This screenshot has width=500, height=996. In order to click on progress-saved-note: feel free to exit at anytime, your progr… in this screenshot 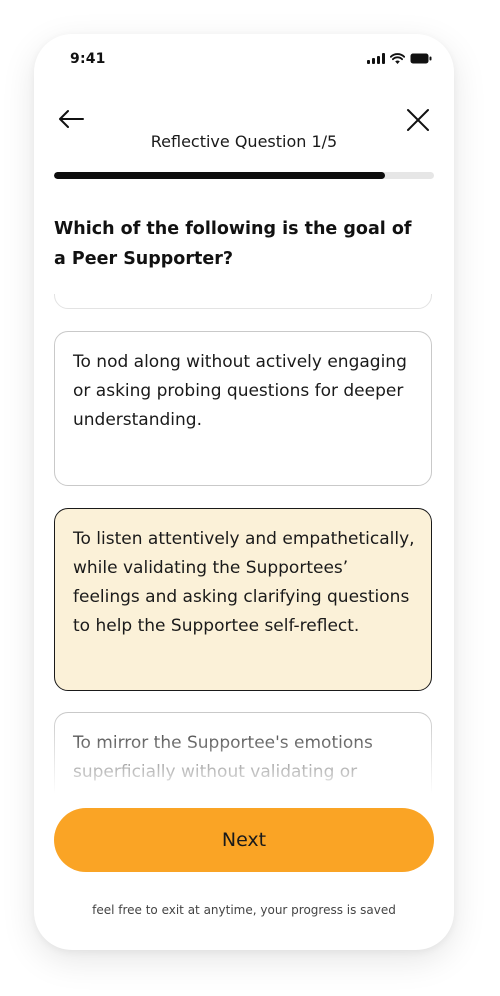, I will do `click(244, 910)`.